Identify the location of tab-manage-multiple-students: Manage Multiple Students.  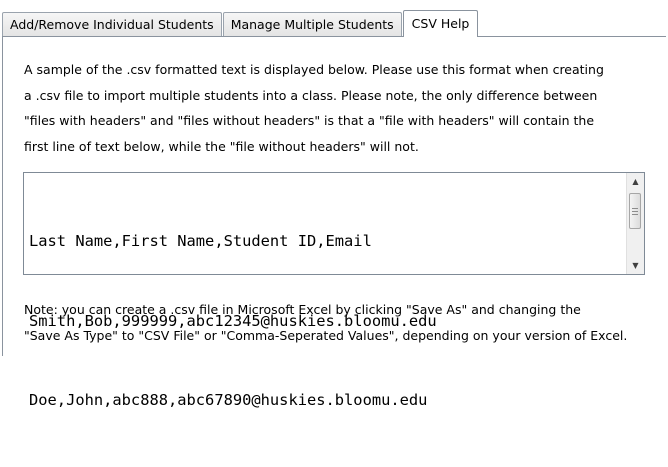
(312, 24).